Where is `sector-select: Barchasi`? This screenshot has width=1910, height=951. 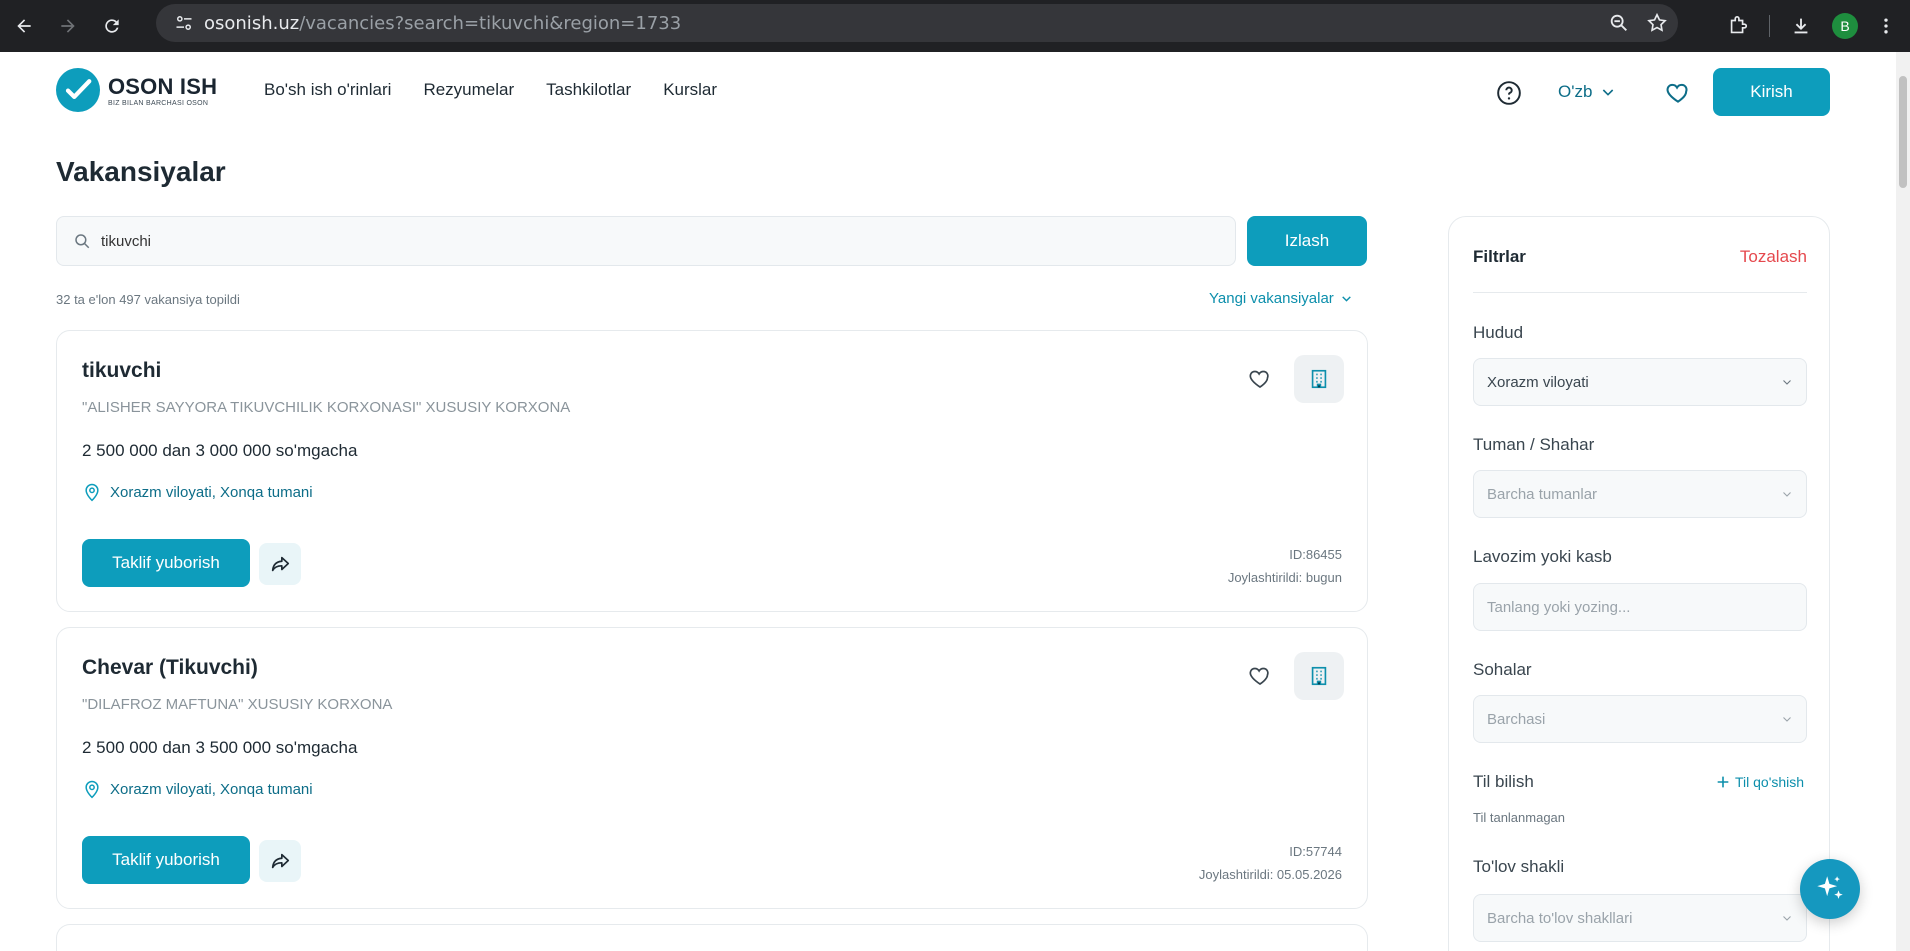 sector-select: Barchasi is located at coordinates (1640, 719).